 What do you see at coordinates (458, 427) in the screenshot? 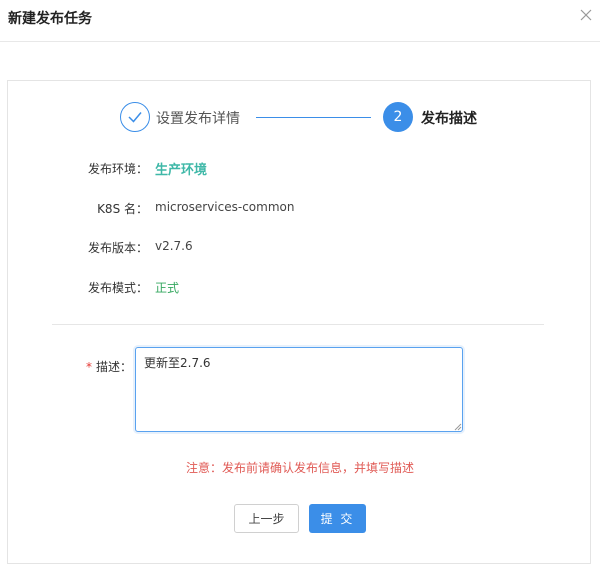
I see `resize-grip-icon` at bounding box center [458, 427].